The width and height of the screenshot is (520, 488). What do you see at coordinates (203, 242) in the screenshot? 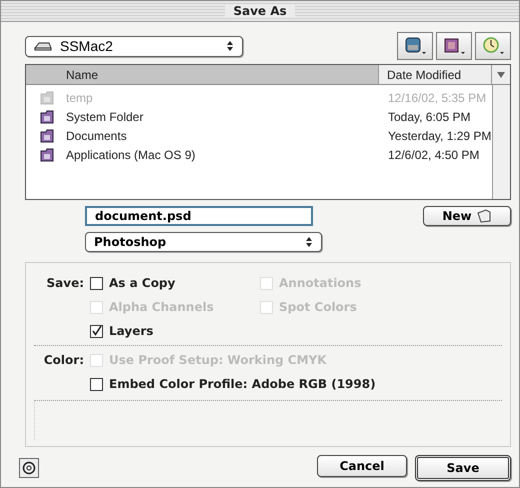
I see `format-dropdown: Photoshop` at bounding box center [203, 242].